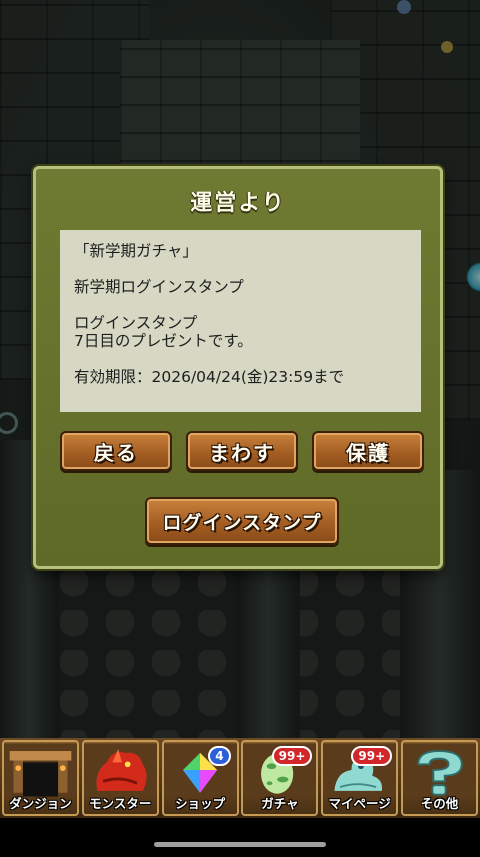  Describe the element at coordinates (240, 837) in the screenshot. I see `system-navigation-bar` at that location.